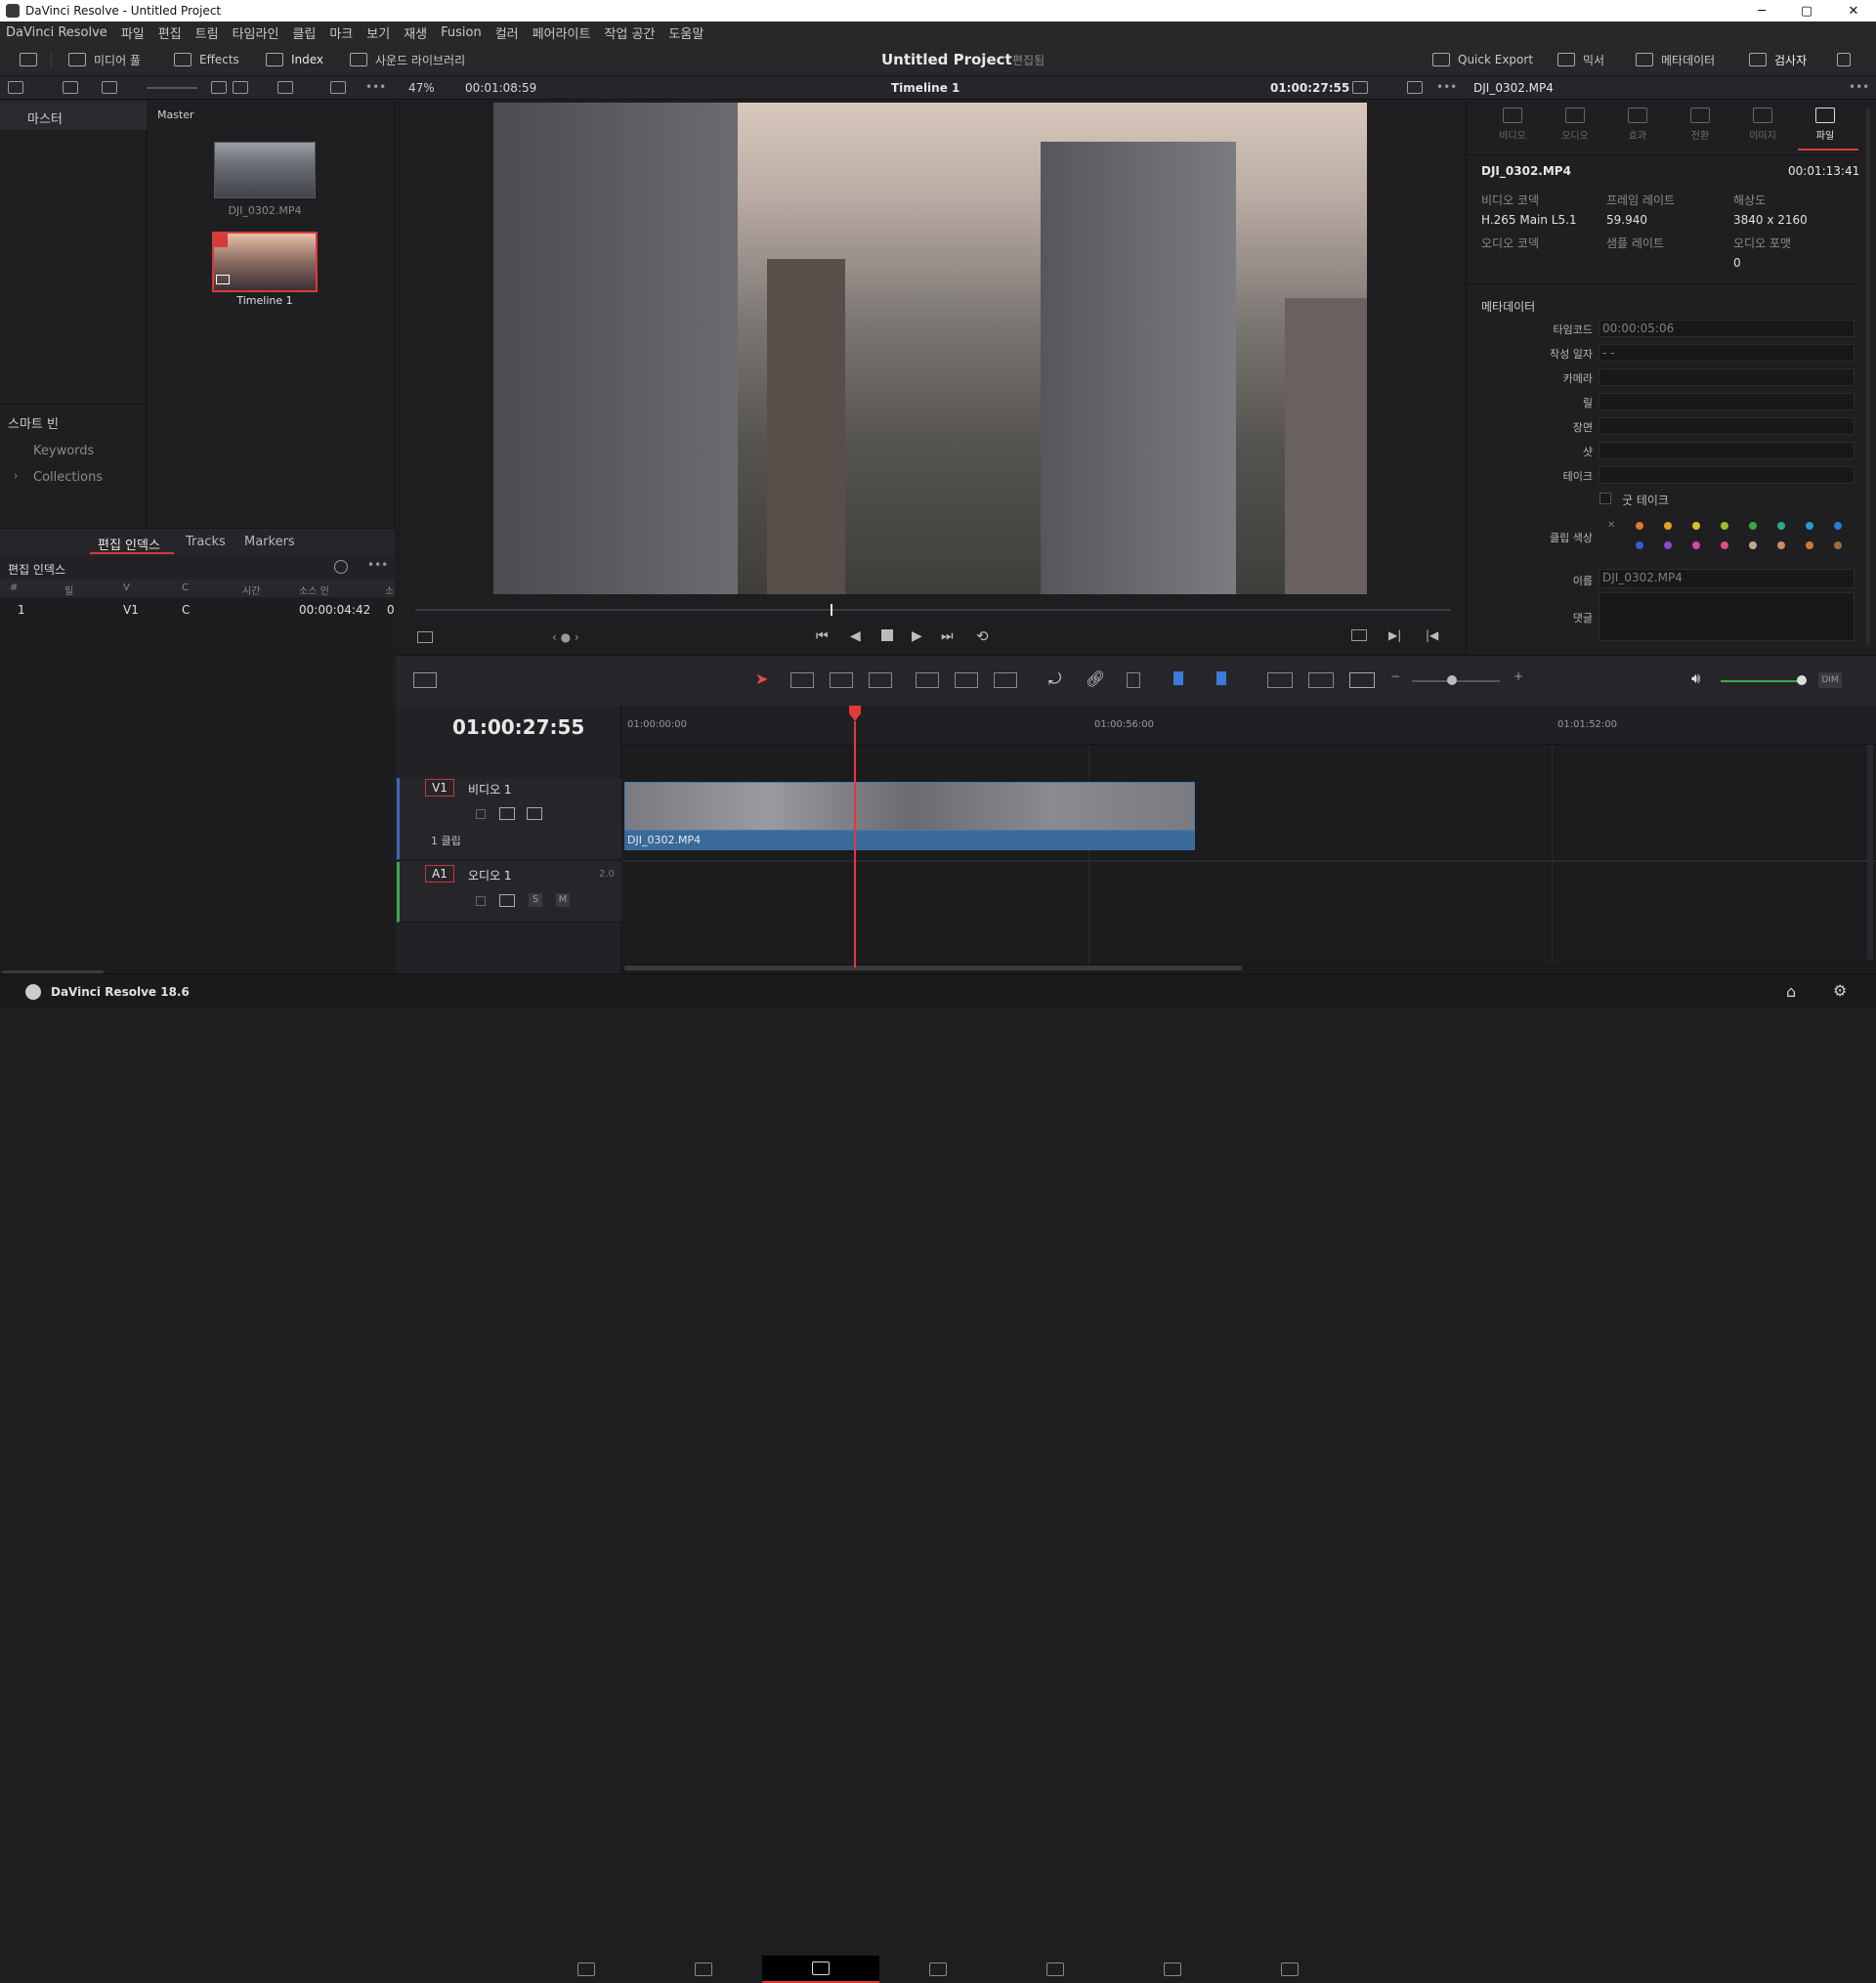 The image size is (1876, 1983). What do you see at coordinates (407, 59) in the screenshot?
I see `sound-library-button: 사운드 라이브러리` at bounding box center [407, 59].